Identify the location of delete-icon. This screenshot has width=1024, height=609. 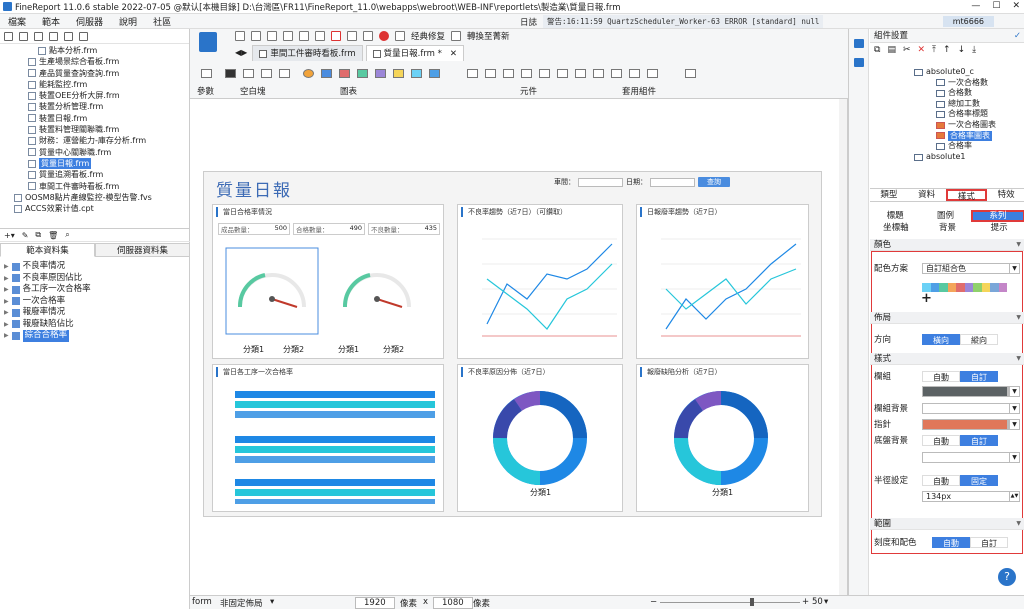
(68, 36).